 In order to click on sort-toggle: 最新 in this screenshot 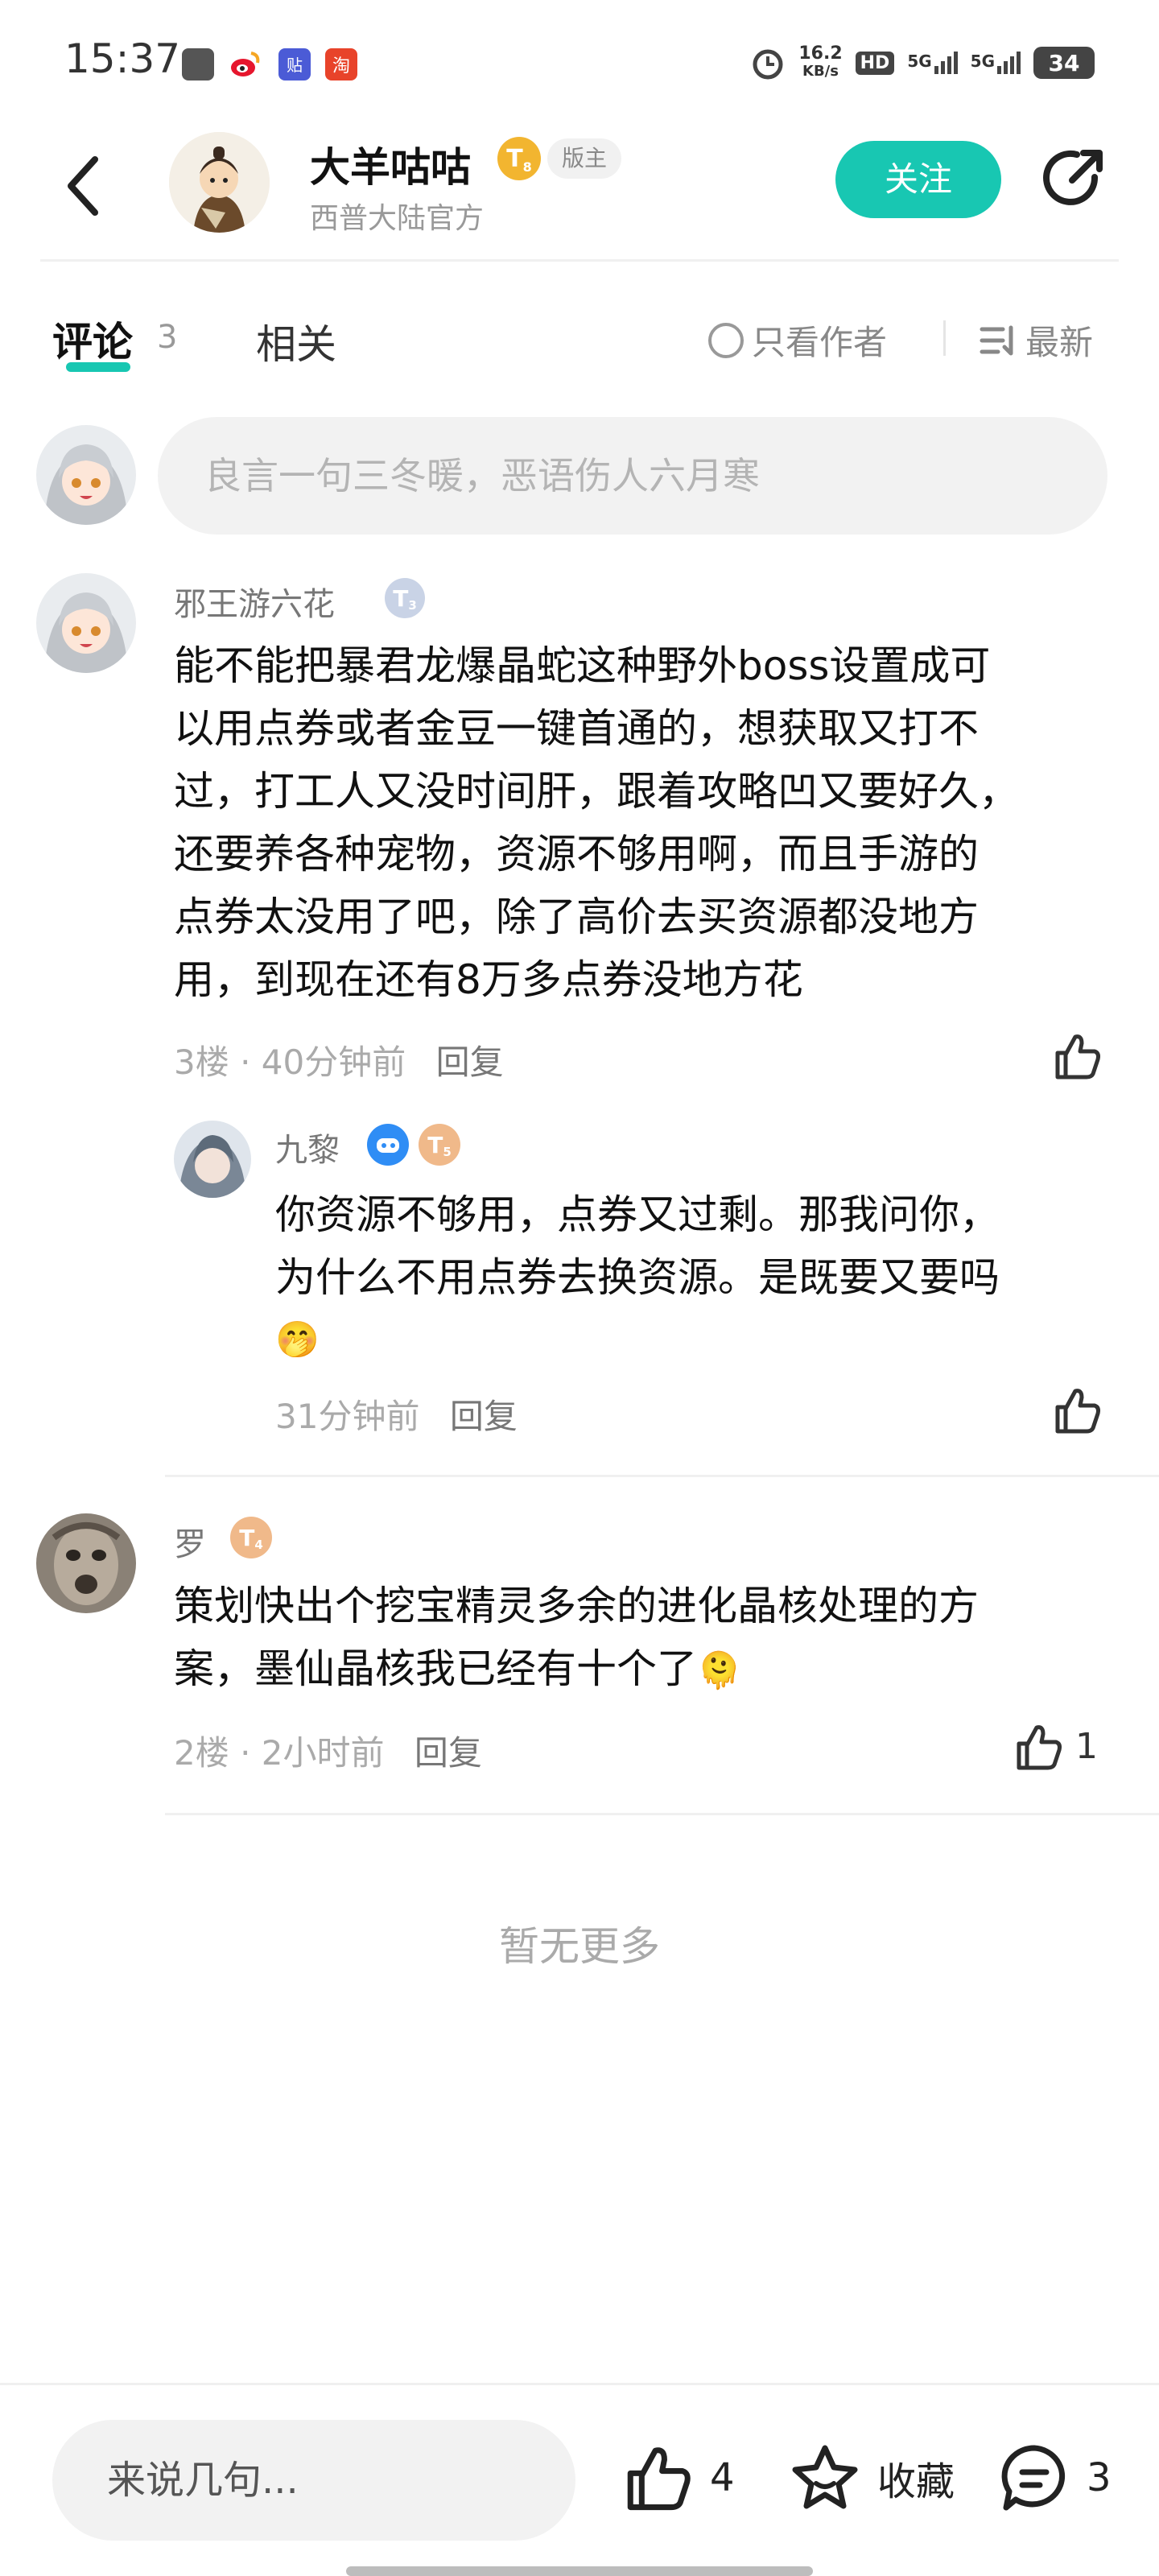, I will do `click(1036, 340)`.